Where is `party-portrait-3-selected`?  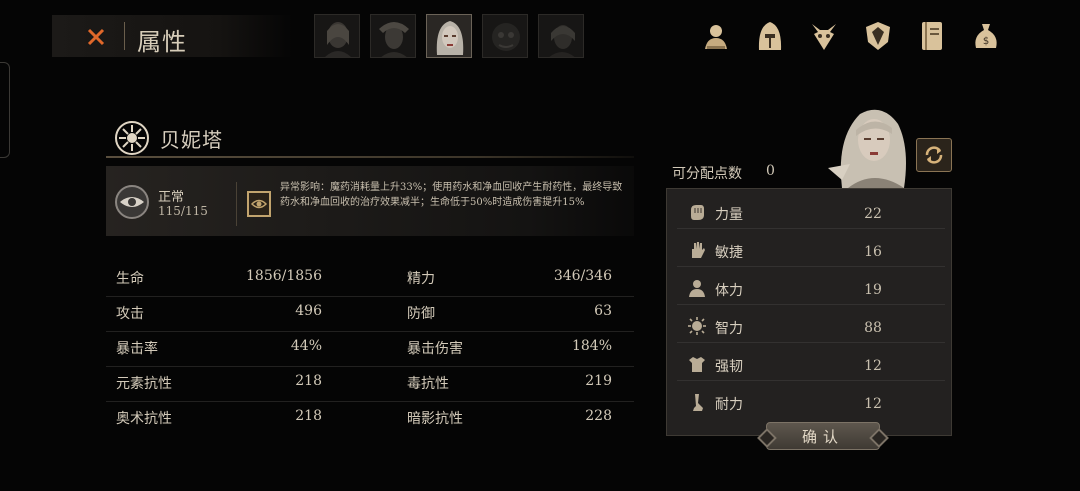
party-portrait-3-selected is located at coordinates (449, 36).